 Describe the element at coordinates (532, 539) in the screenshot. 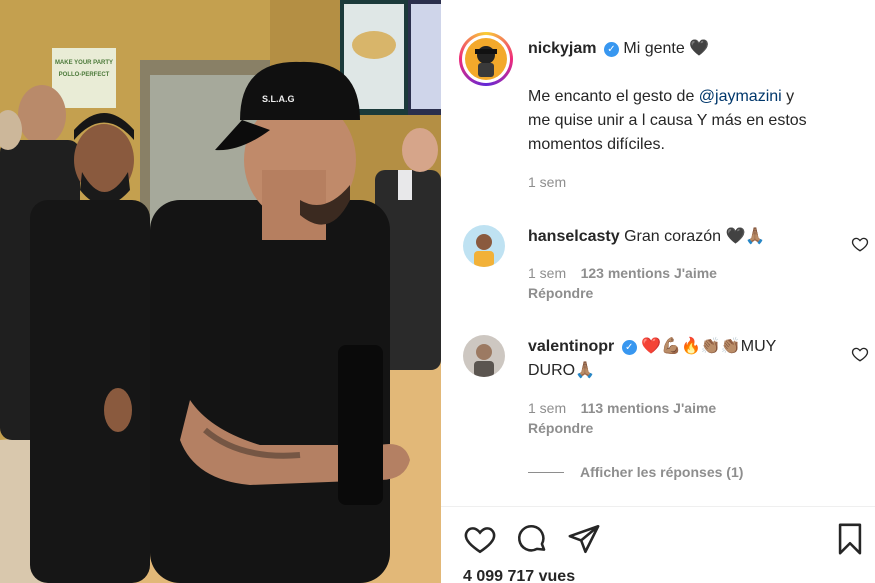

I see `comment-icon` at that location.